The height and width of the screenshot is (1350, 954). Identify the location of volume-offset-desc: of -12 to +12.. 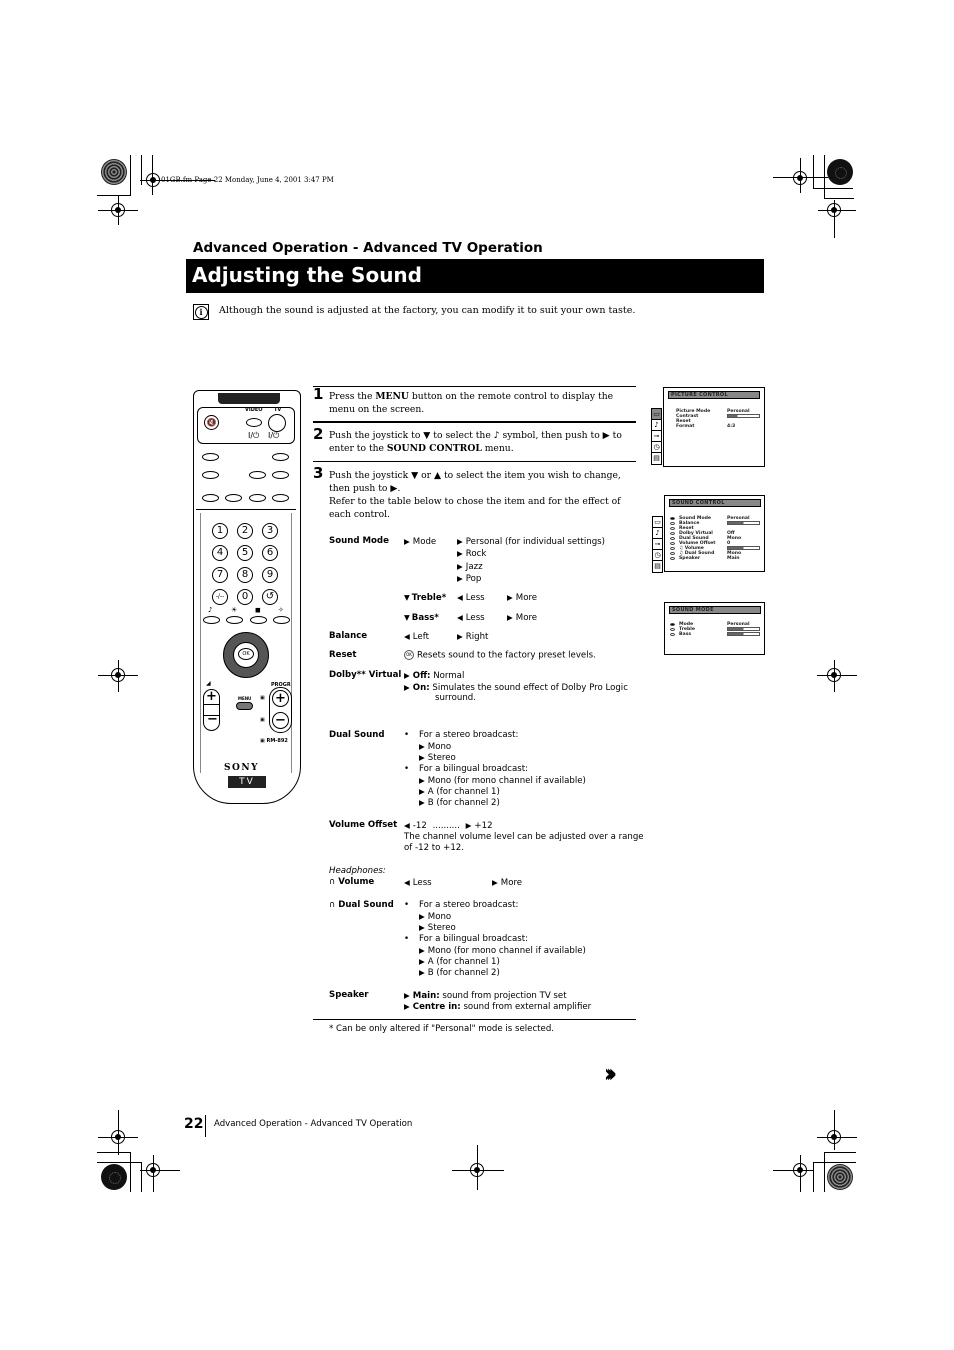
(434, 848).